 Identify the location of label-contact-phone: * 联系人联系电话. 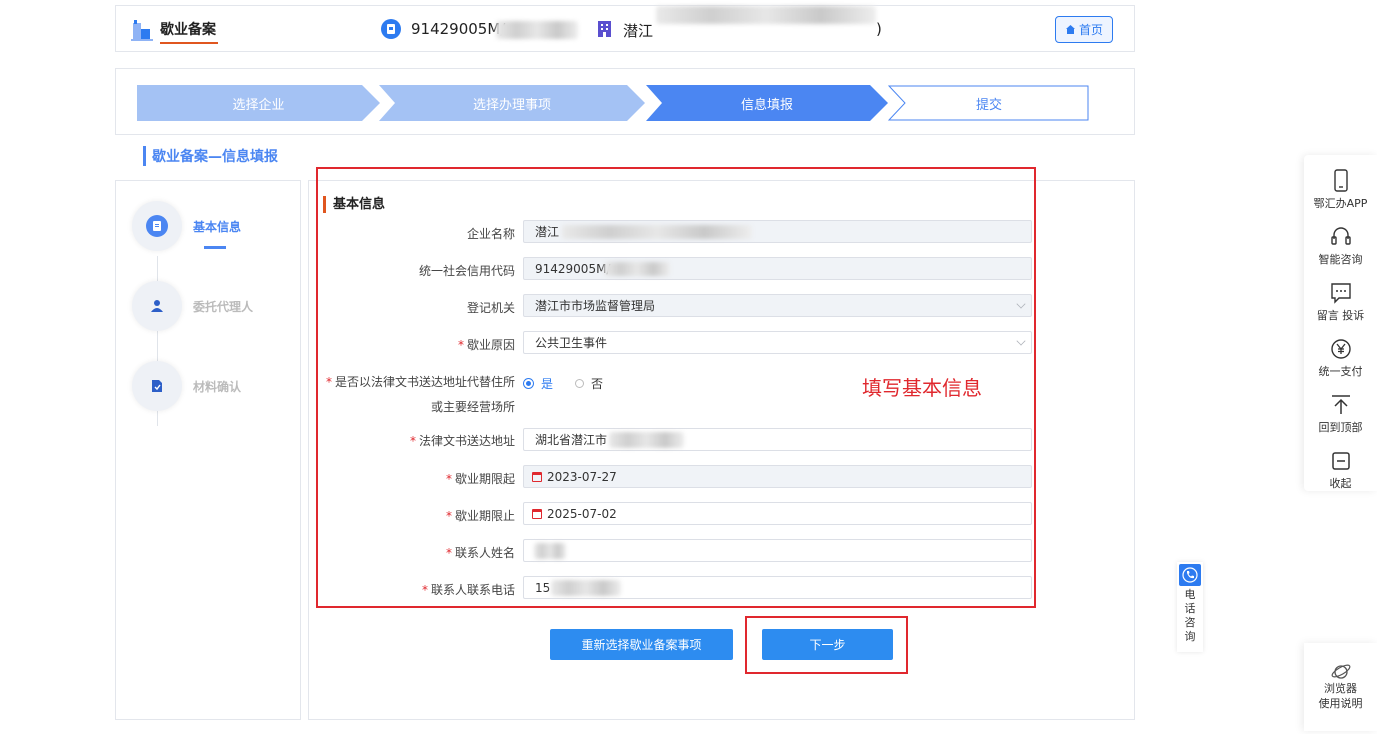
(468, 590).